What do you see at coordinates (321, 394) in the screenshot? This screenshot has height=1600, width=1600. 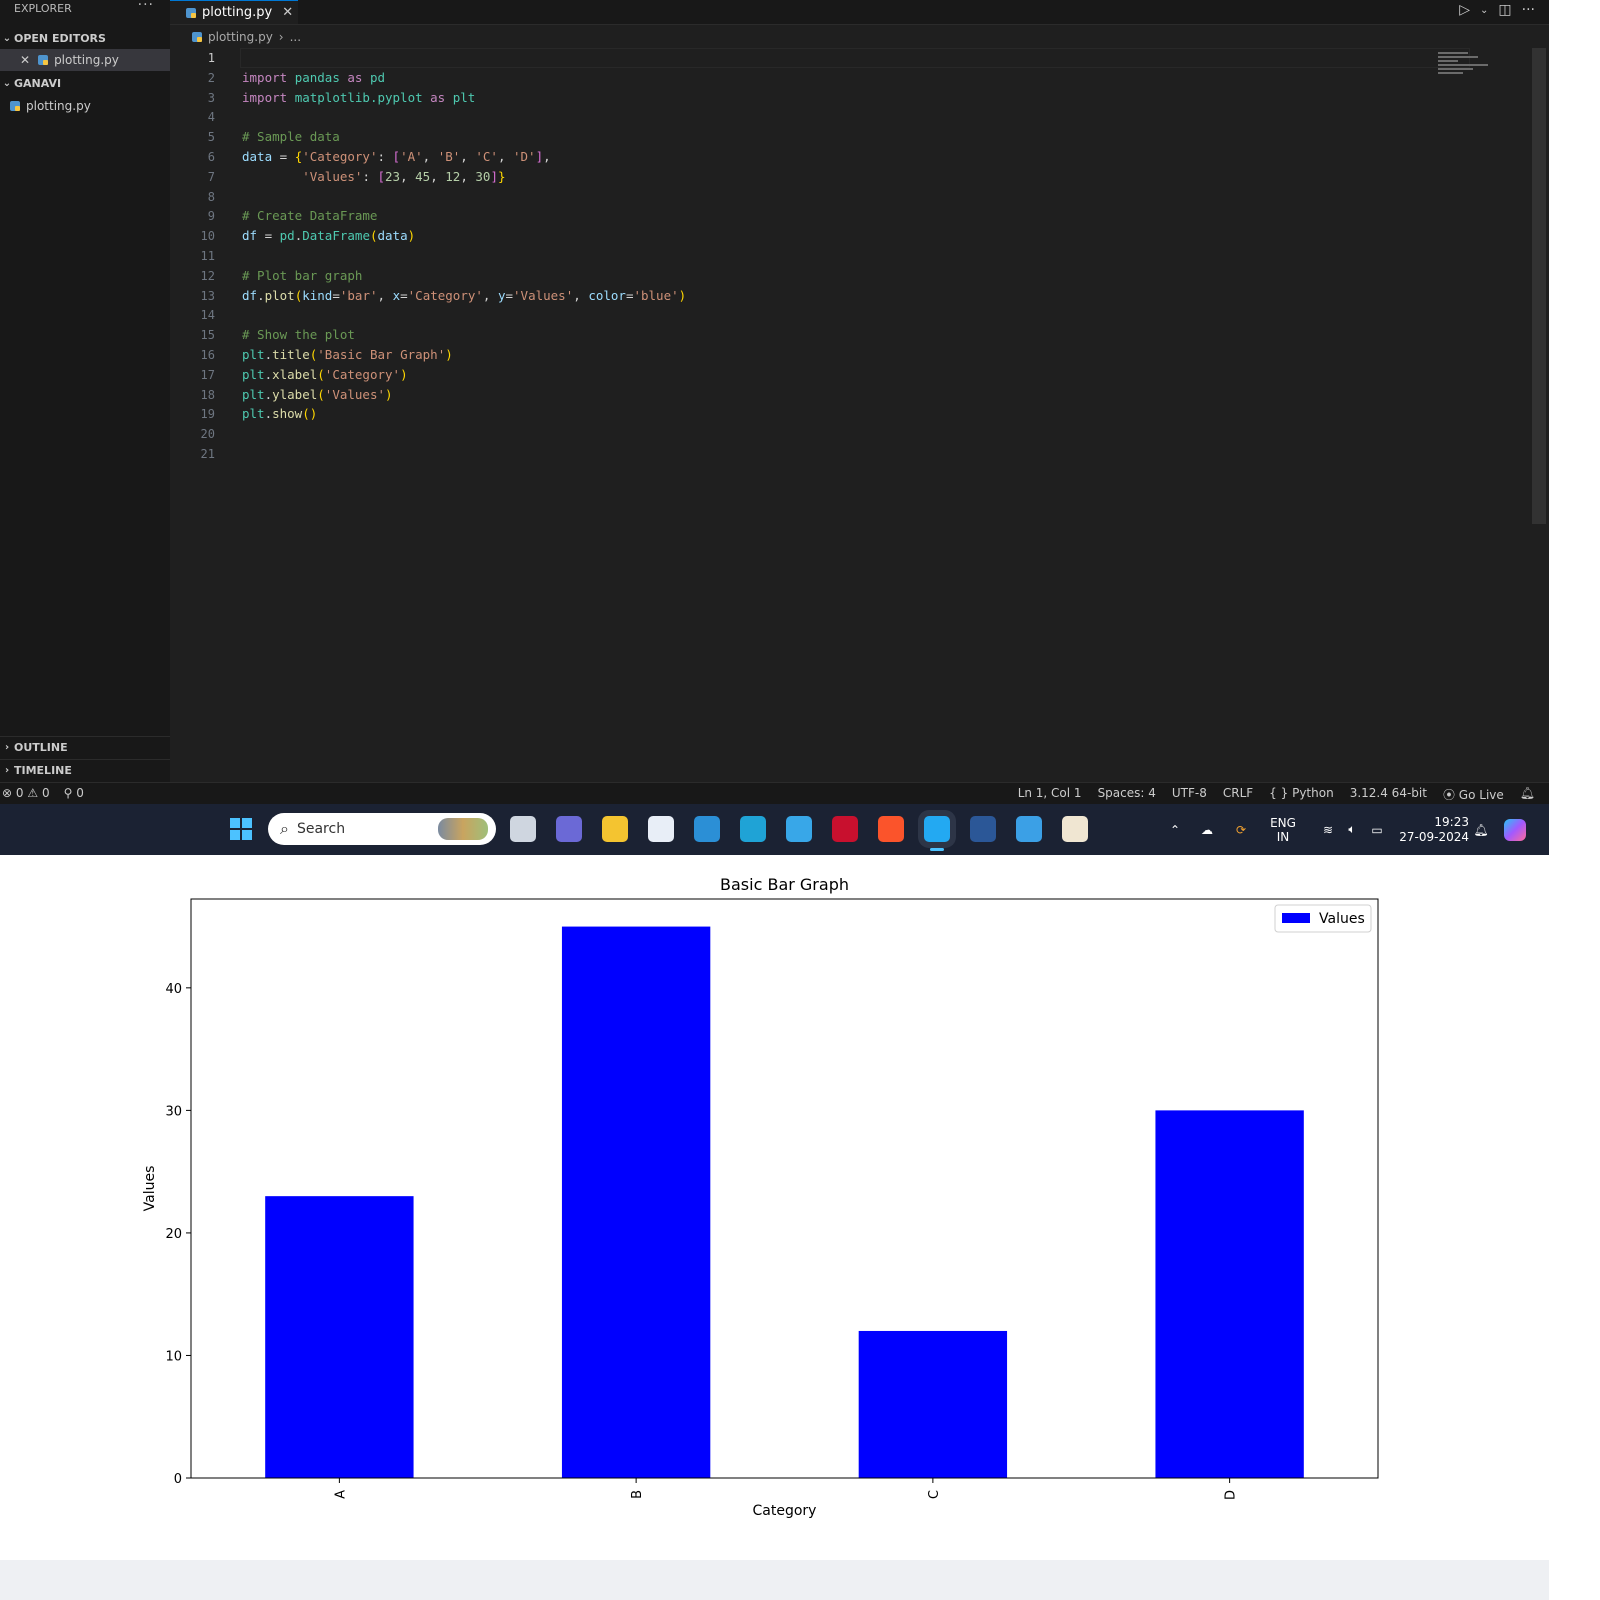 I see `code-token: (` at bounding box center [321, 394].